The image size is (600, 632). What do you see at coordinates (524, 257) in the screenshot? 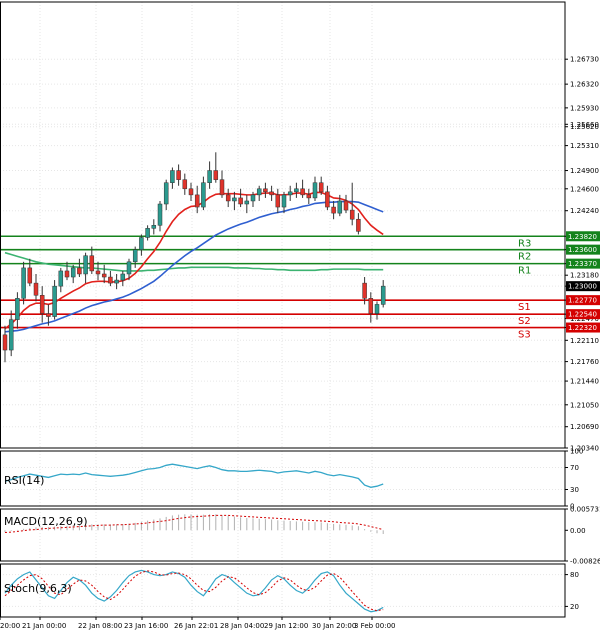
I see `level-label-r2: R2` at bounding box center [524, 257].